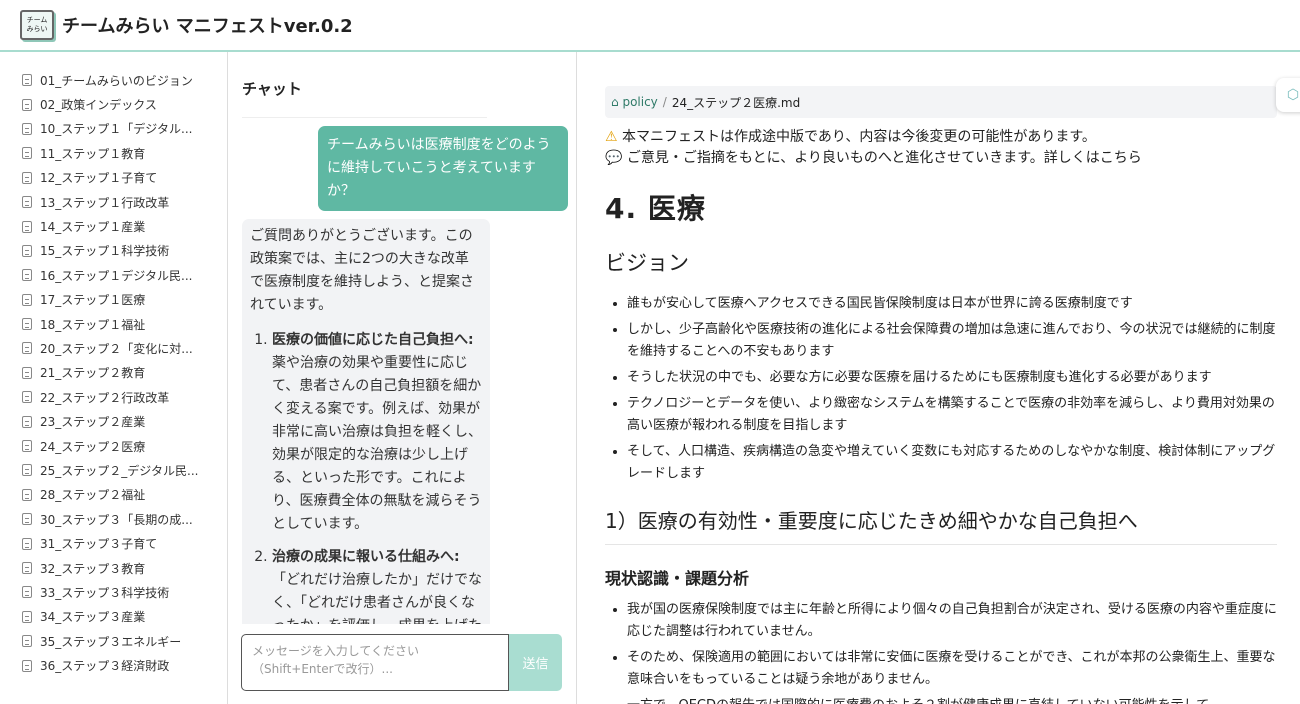 The width and height of the screenshot is (1300, 704). Describe the element at coordinates (611, 137) in the screenshot. I see `warning-icon: ⚠` at that location.